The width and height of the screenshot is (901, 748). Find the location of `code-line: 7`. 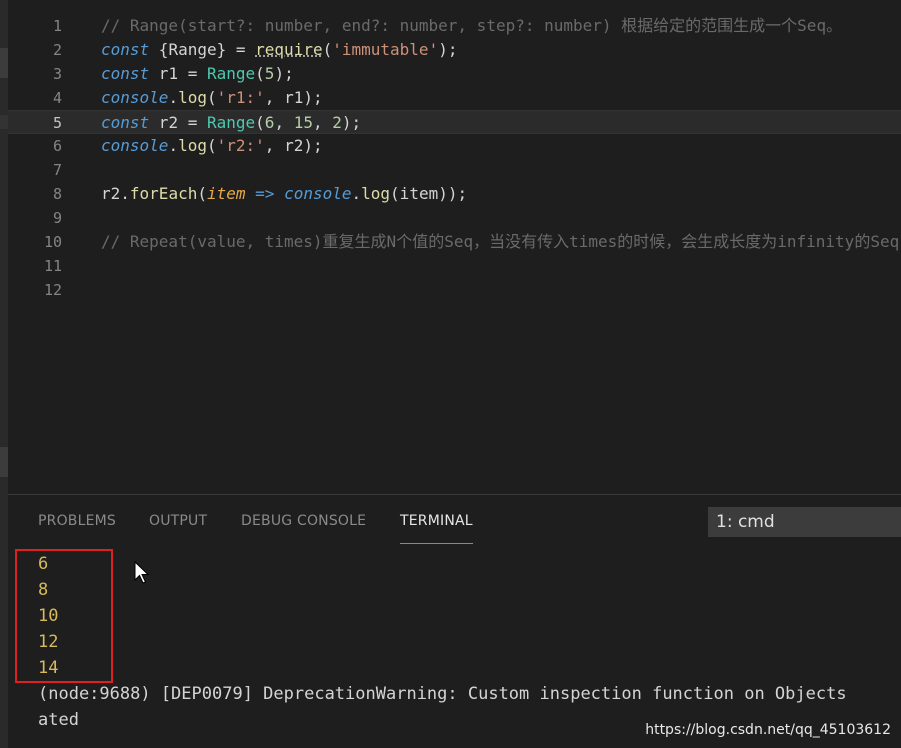

code-line: 7 is located at coordinates (454, 170).